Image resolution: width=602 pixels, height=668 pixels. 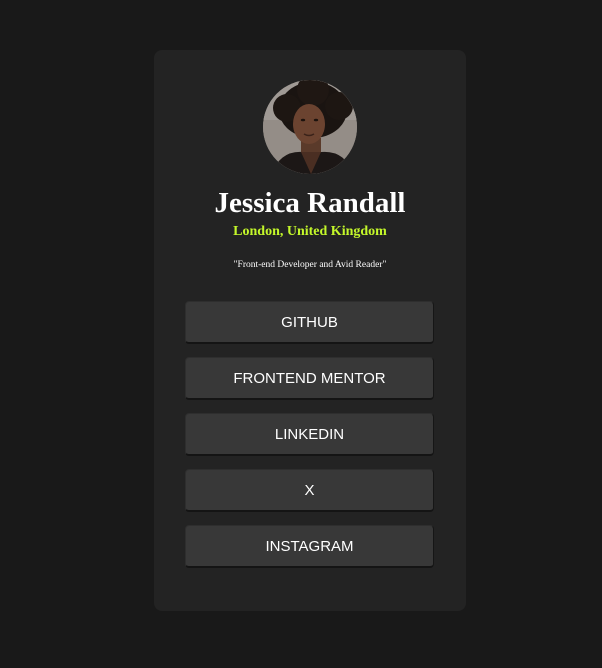 I want to click on profile-photo, so click(x=310, y=127).